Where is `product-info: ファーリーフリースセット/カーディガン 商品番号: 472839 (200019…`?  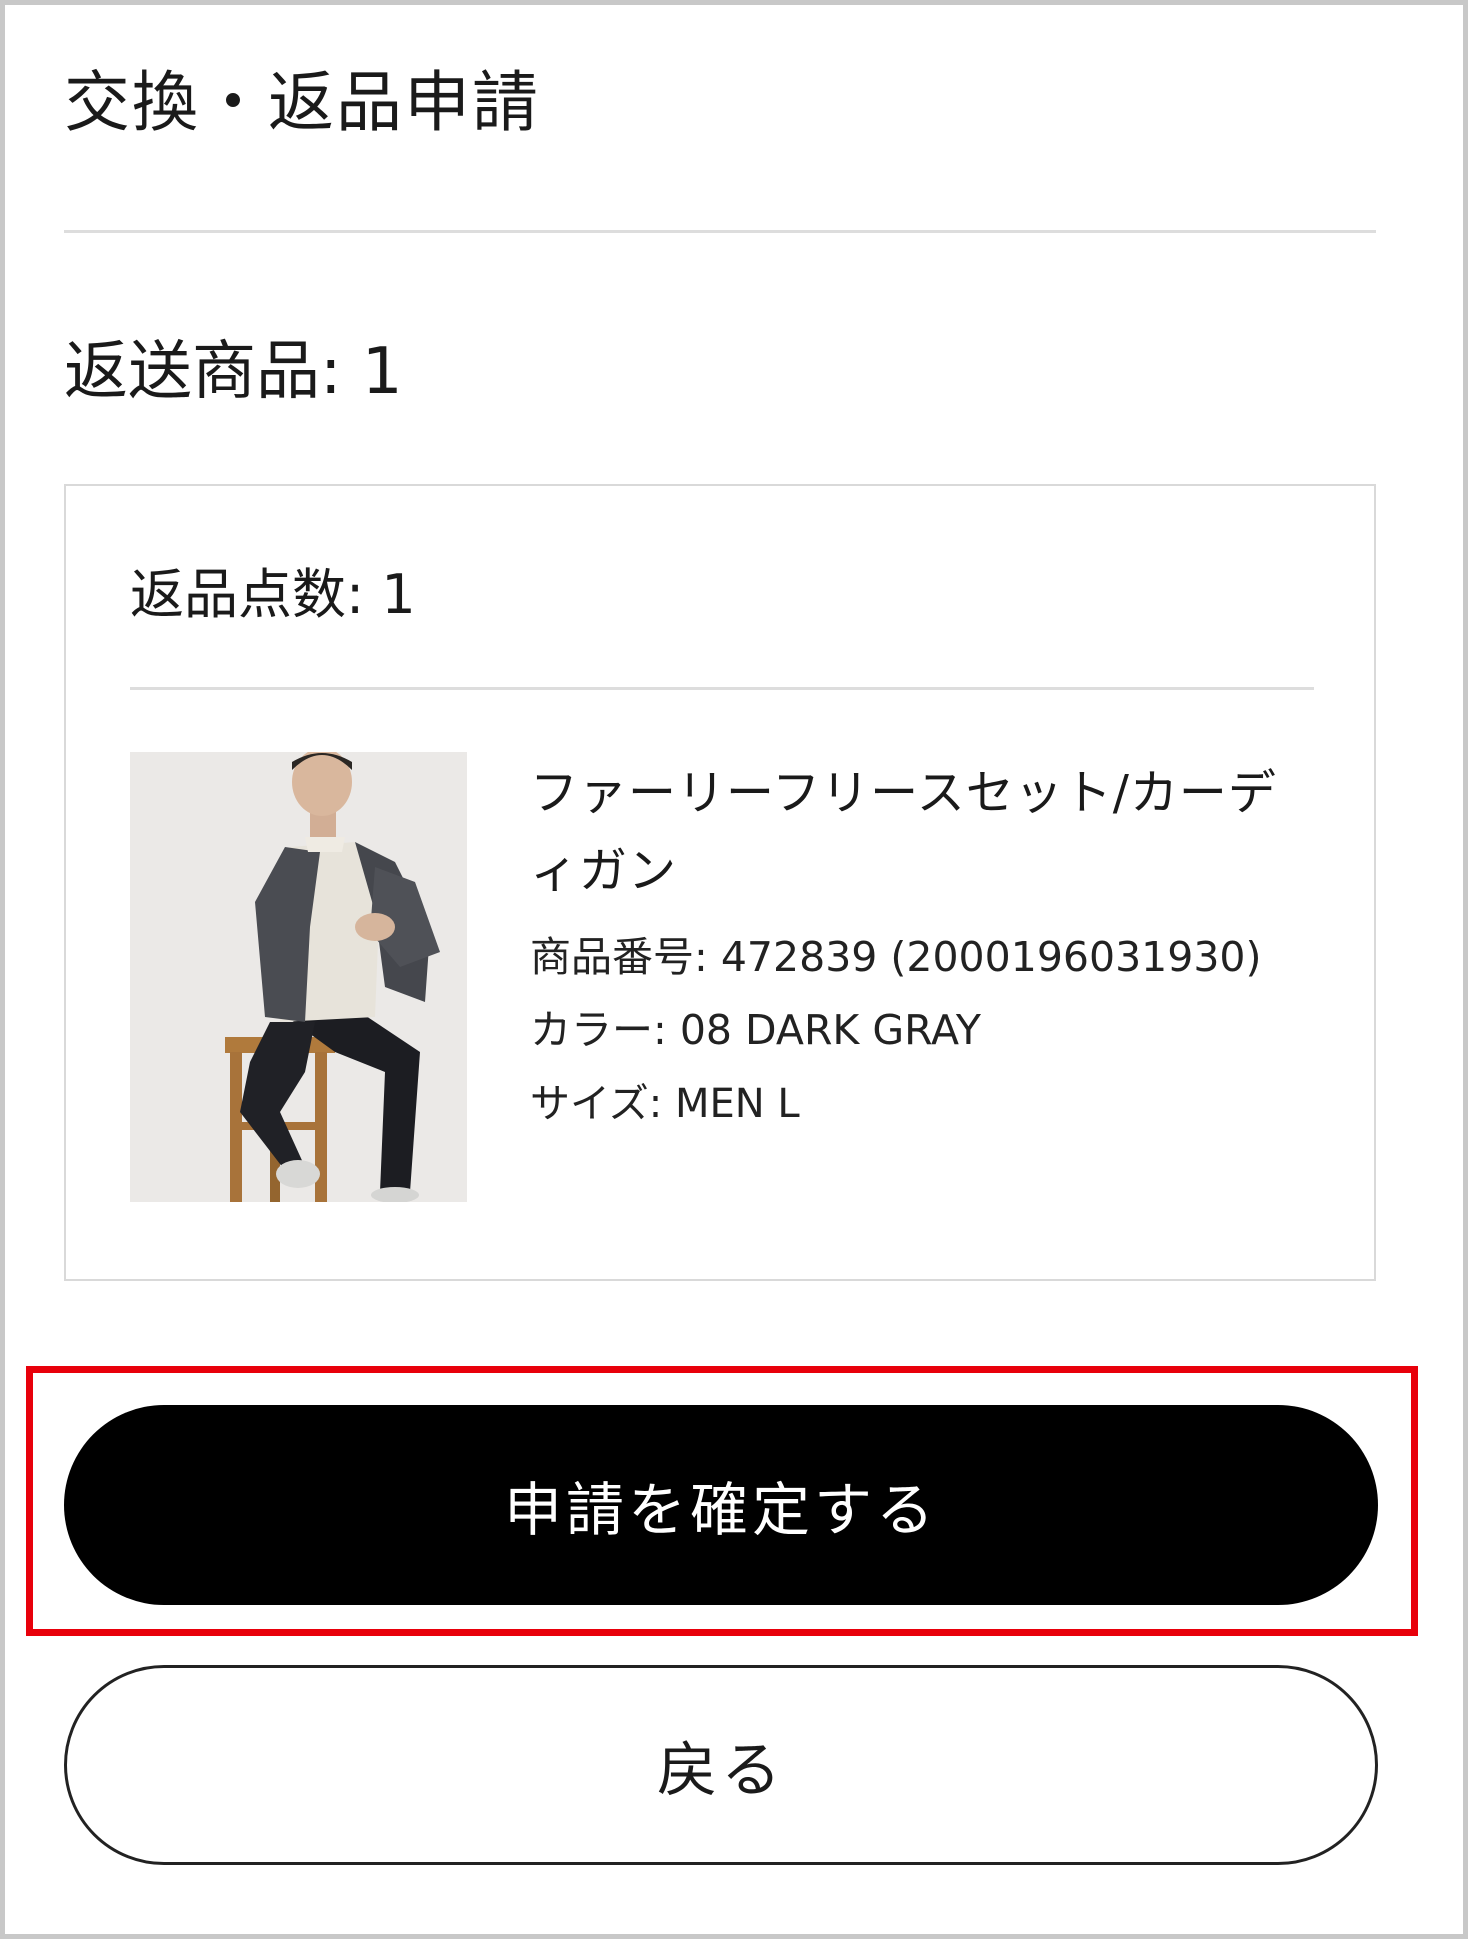 product-info: ファーリーフリースセット/カーディガン 商品番号: 472839 (200019… is located at coordinates (910, 941).